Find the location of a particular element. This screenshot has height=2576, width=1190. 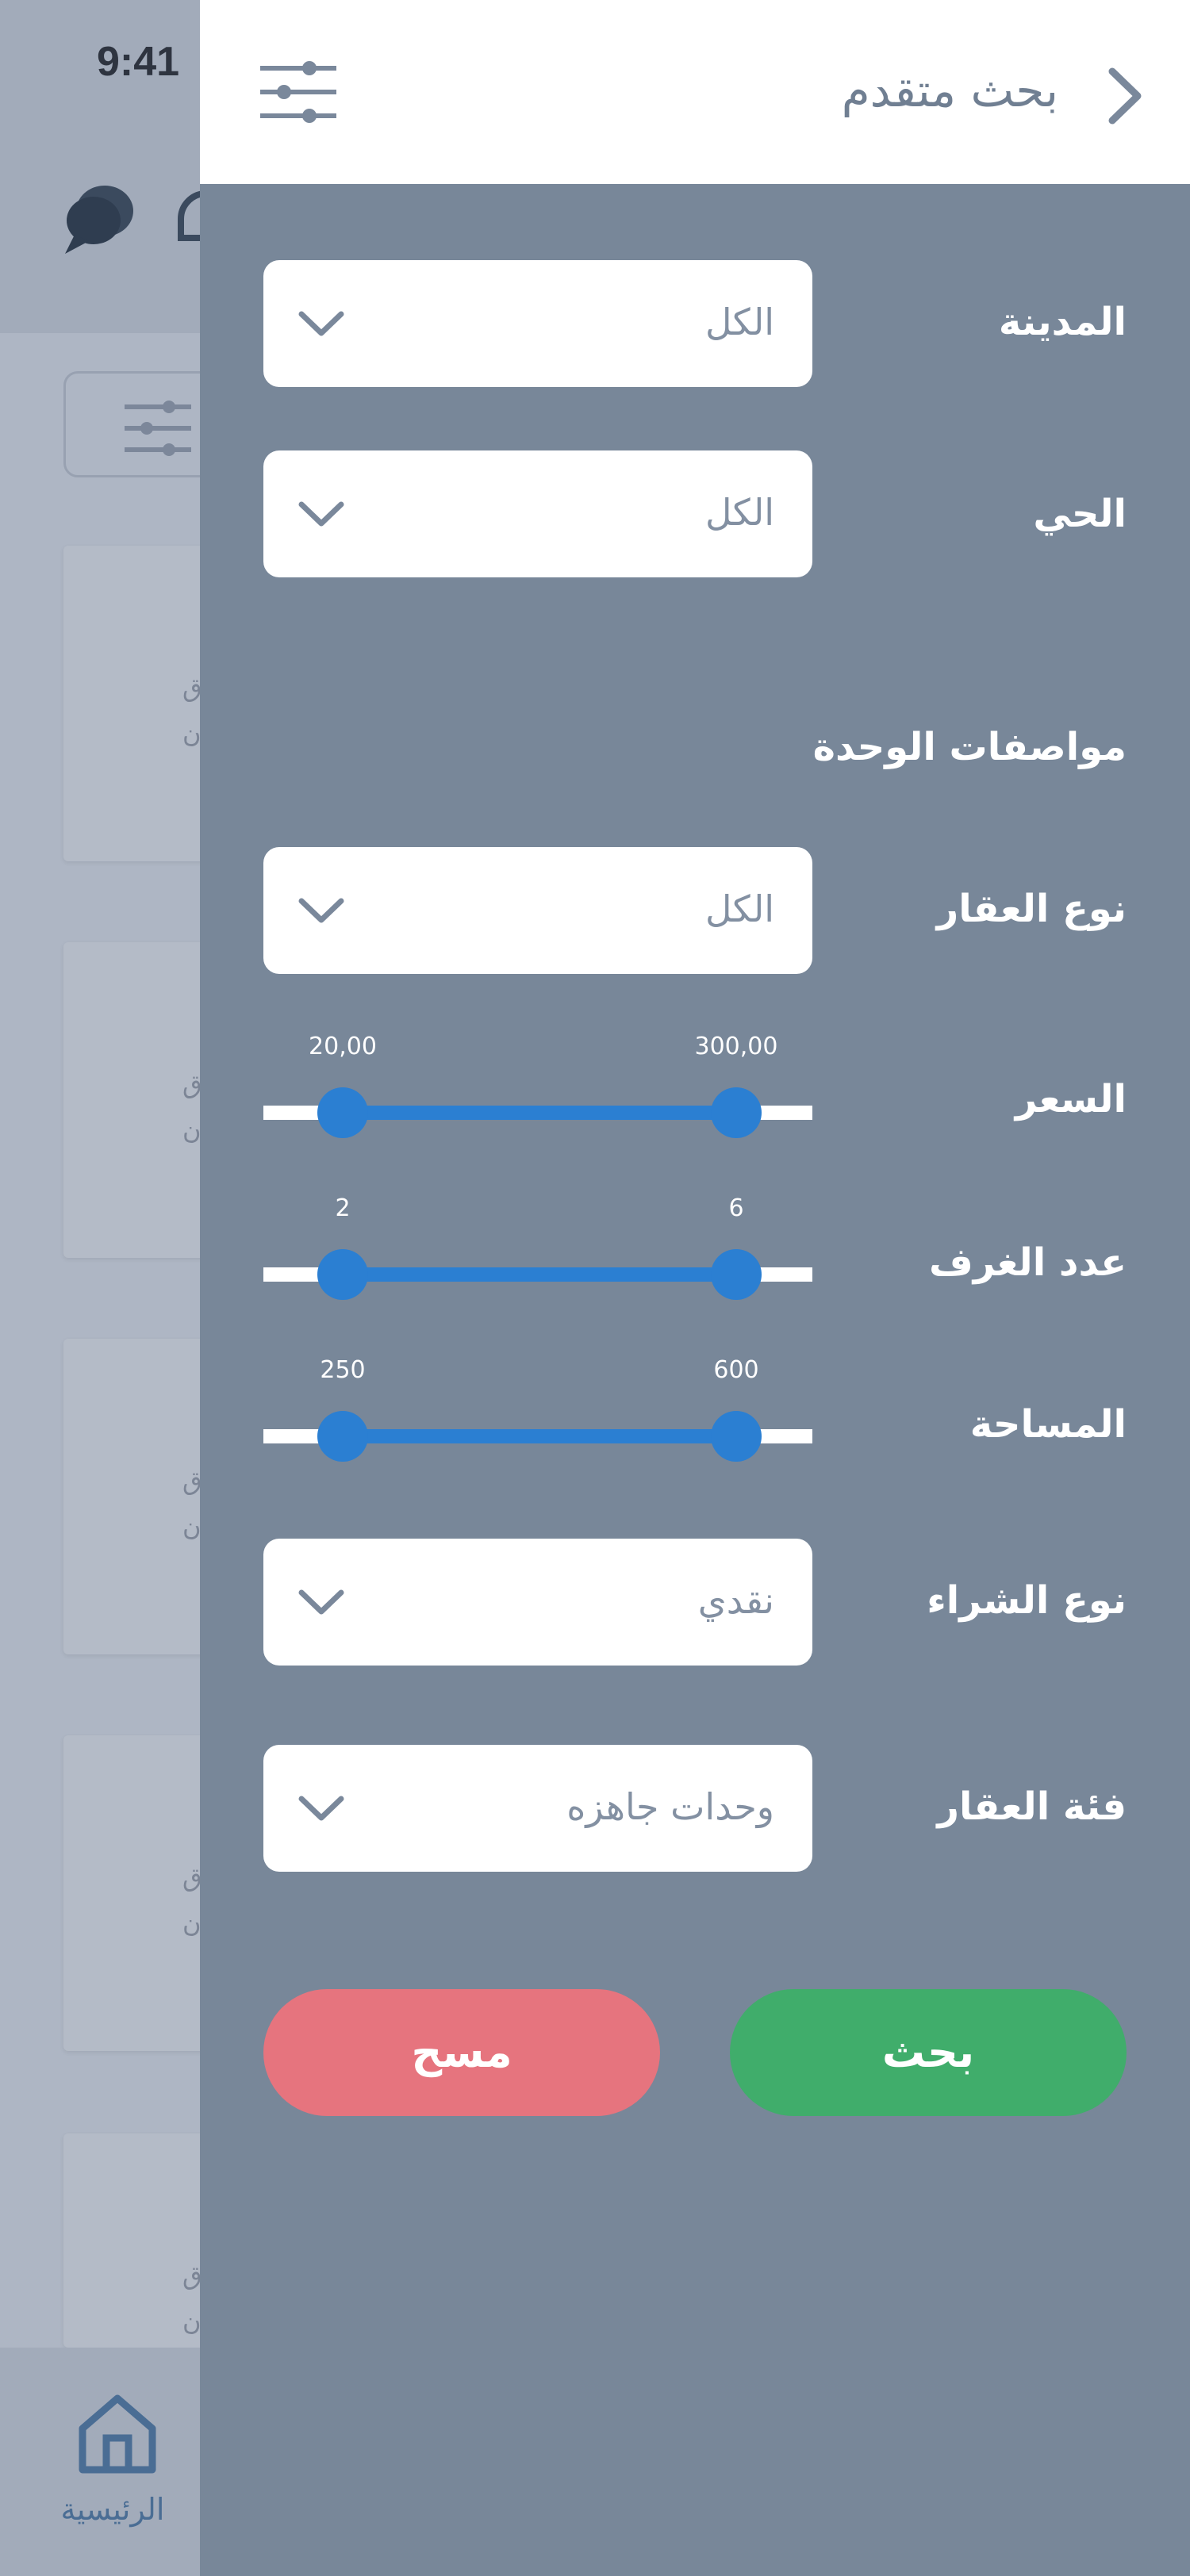

purchase-type-value: نقدي is located at coordinates (735, 1600).